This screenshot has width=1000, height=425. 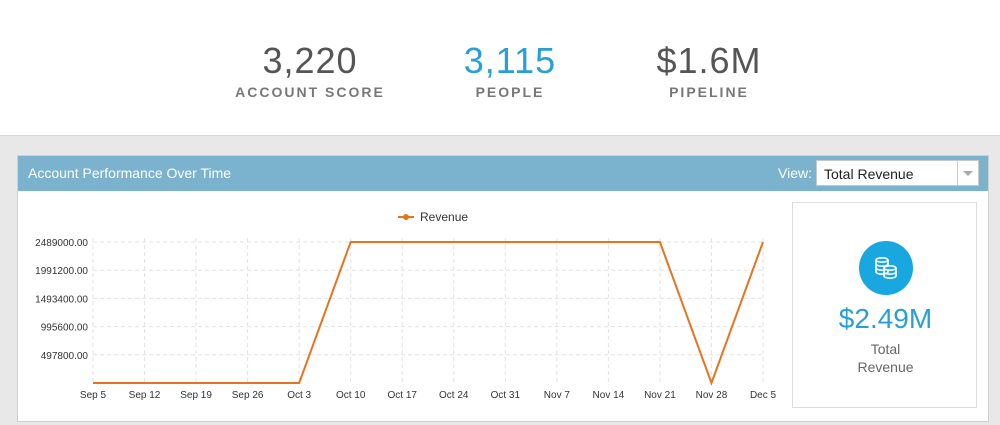 I want to click on x-tick-label: Sep 12, so click(x=145, y=395).